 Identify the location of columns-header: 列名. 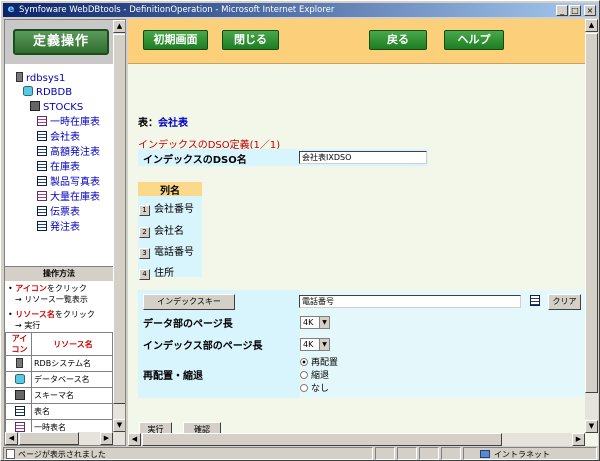
(170, 189).